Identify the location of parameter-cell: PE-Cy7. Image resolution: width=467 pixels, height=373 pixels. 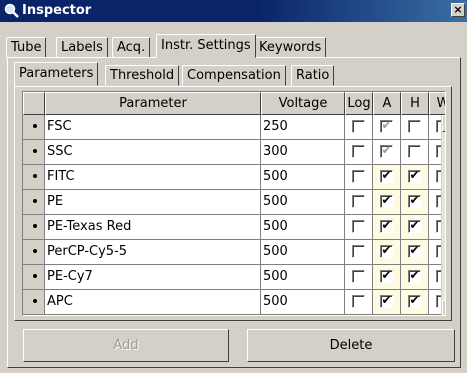
(153, 277).